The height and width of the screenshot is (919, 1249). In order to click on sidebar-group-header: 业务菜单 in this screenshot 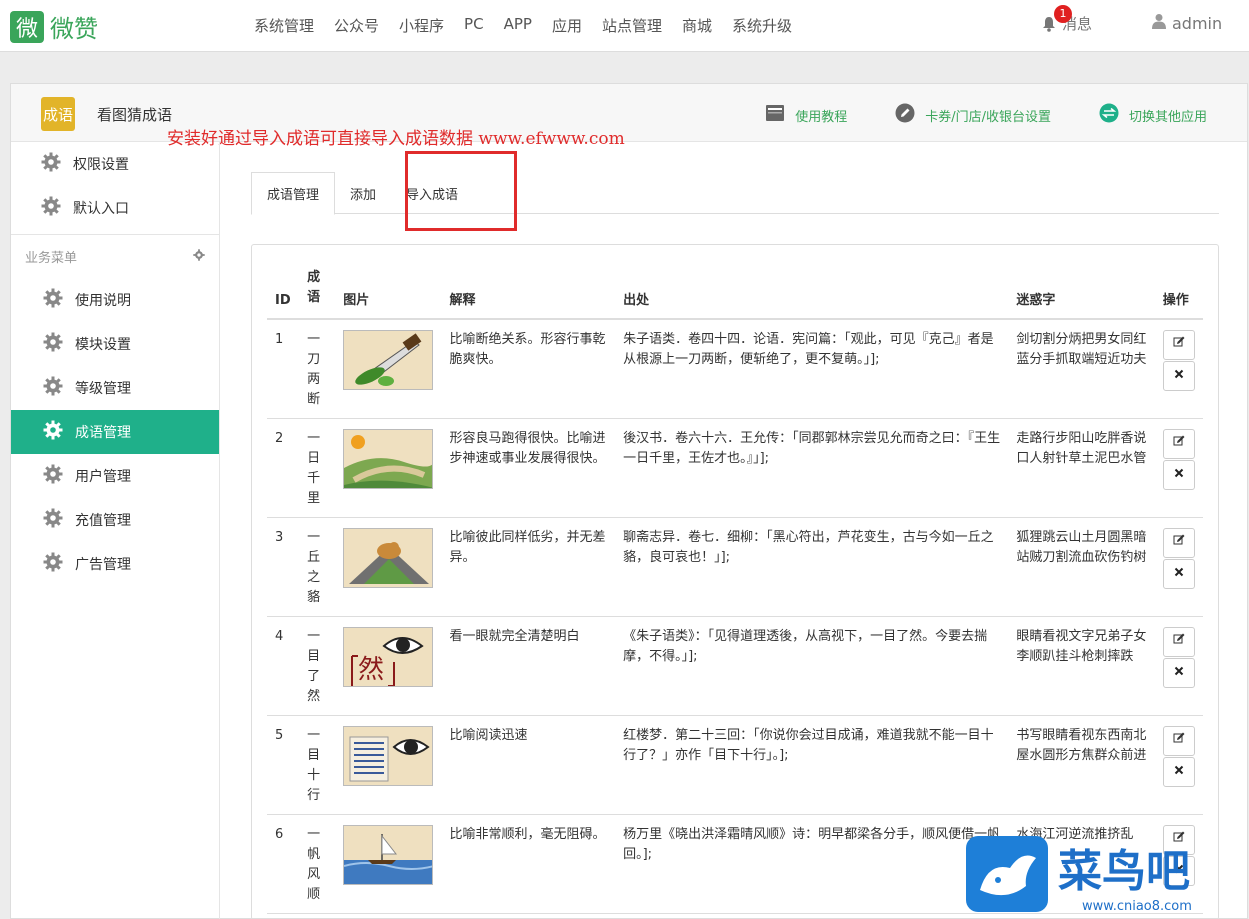, I will do `click(115, 256)`.